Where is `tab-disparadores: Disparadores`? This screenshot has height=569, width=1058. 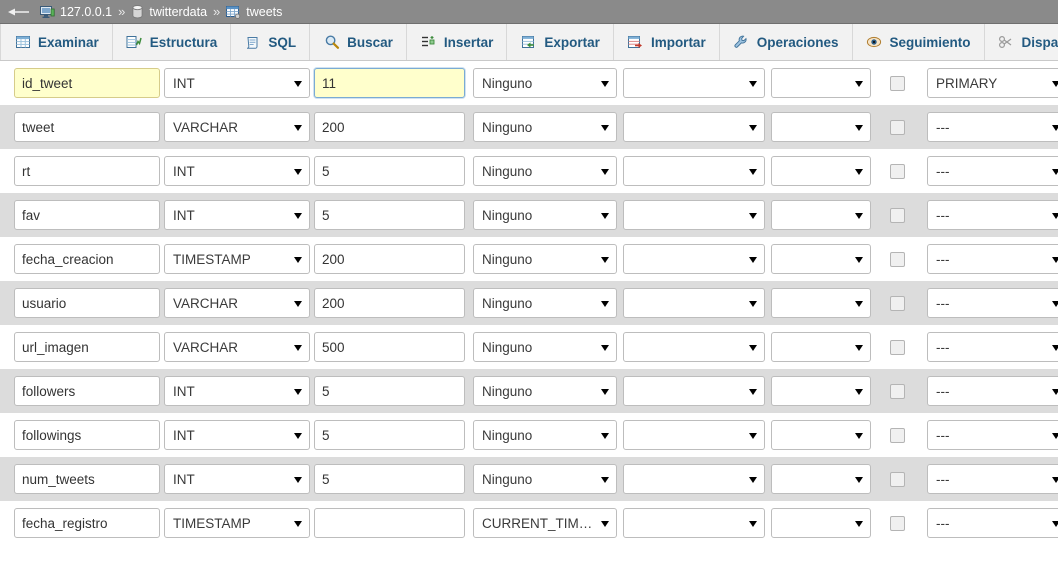
tab-disparadores: Disparadores is located at coordinates (1021, 42).